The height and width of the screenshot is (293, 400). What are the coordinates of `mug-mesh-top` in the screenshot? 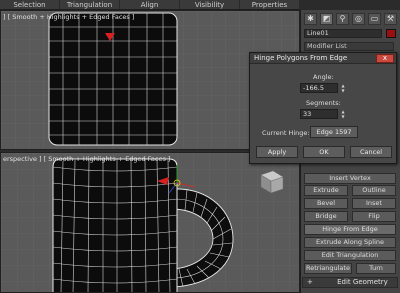 It's located at (113, 79).